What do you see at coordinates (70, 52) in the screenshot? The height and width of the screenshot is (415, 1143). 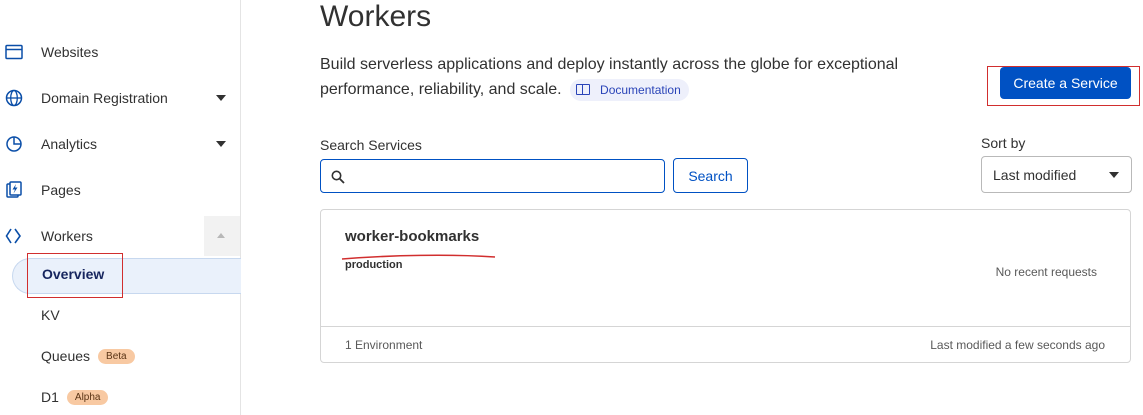 I see `sidebar-item-label: Websites` at bounding box center [70, 52].